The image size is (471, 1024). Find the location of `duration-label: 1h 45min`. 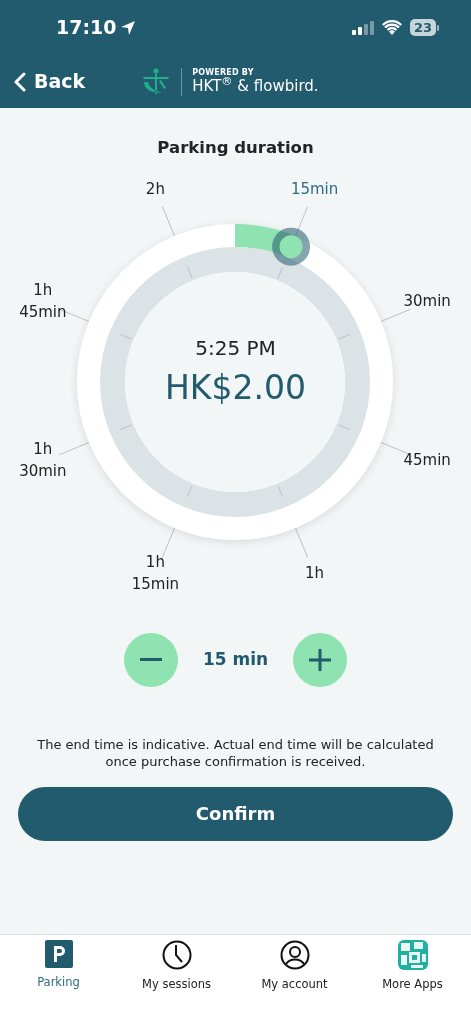

duration-label: 1h 45min is located at coordinates (42, 302).